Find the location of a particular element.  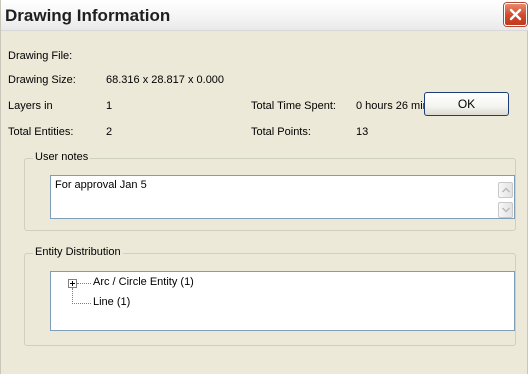

total-points-label: Total Points: is located at coordinates (281, 132).